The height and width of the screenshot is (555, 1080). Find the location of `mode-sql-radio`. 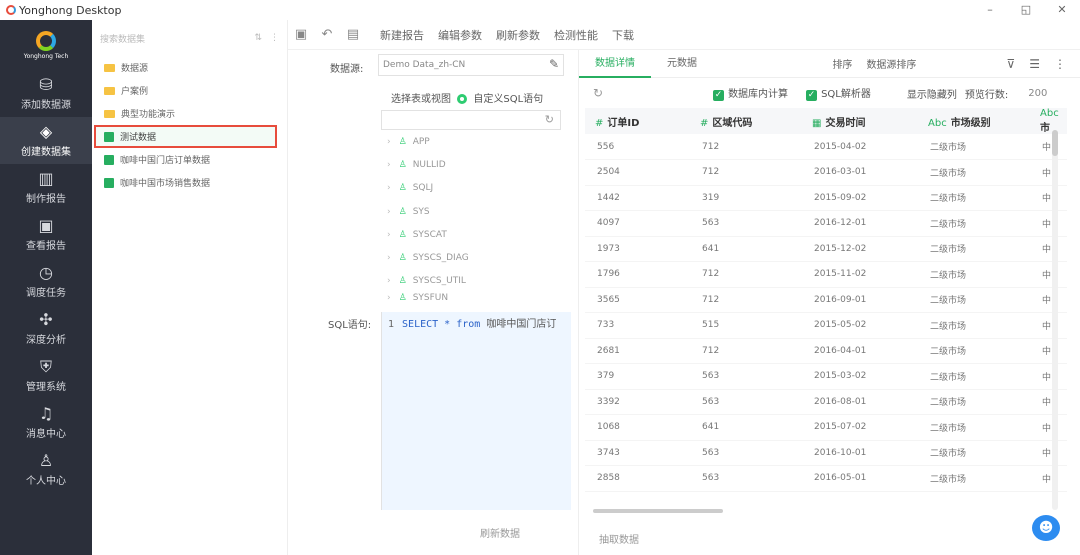

mode-sql-radio is located at coordinates (462, 99).